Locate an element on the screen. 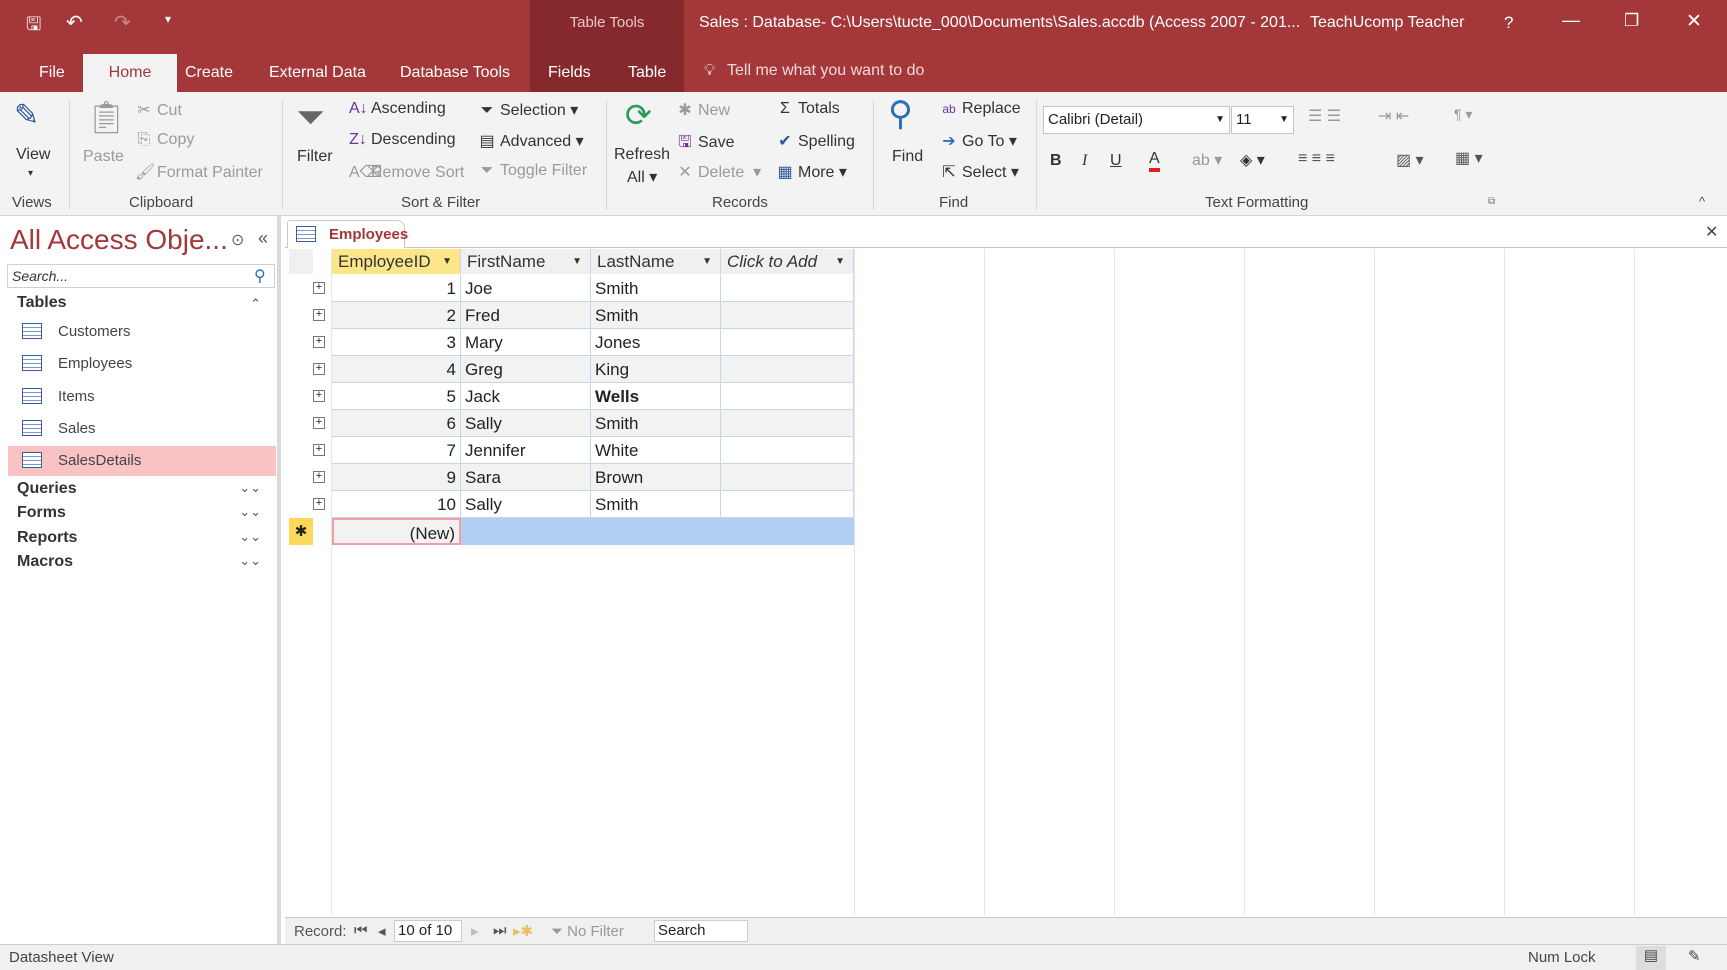 The image size is (1727, 970). nav-section-macros: Macros is located at coordinates (45, 562).